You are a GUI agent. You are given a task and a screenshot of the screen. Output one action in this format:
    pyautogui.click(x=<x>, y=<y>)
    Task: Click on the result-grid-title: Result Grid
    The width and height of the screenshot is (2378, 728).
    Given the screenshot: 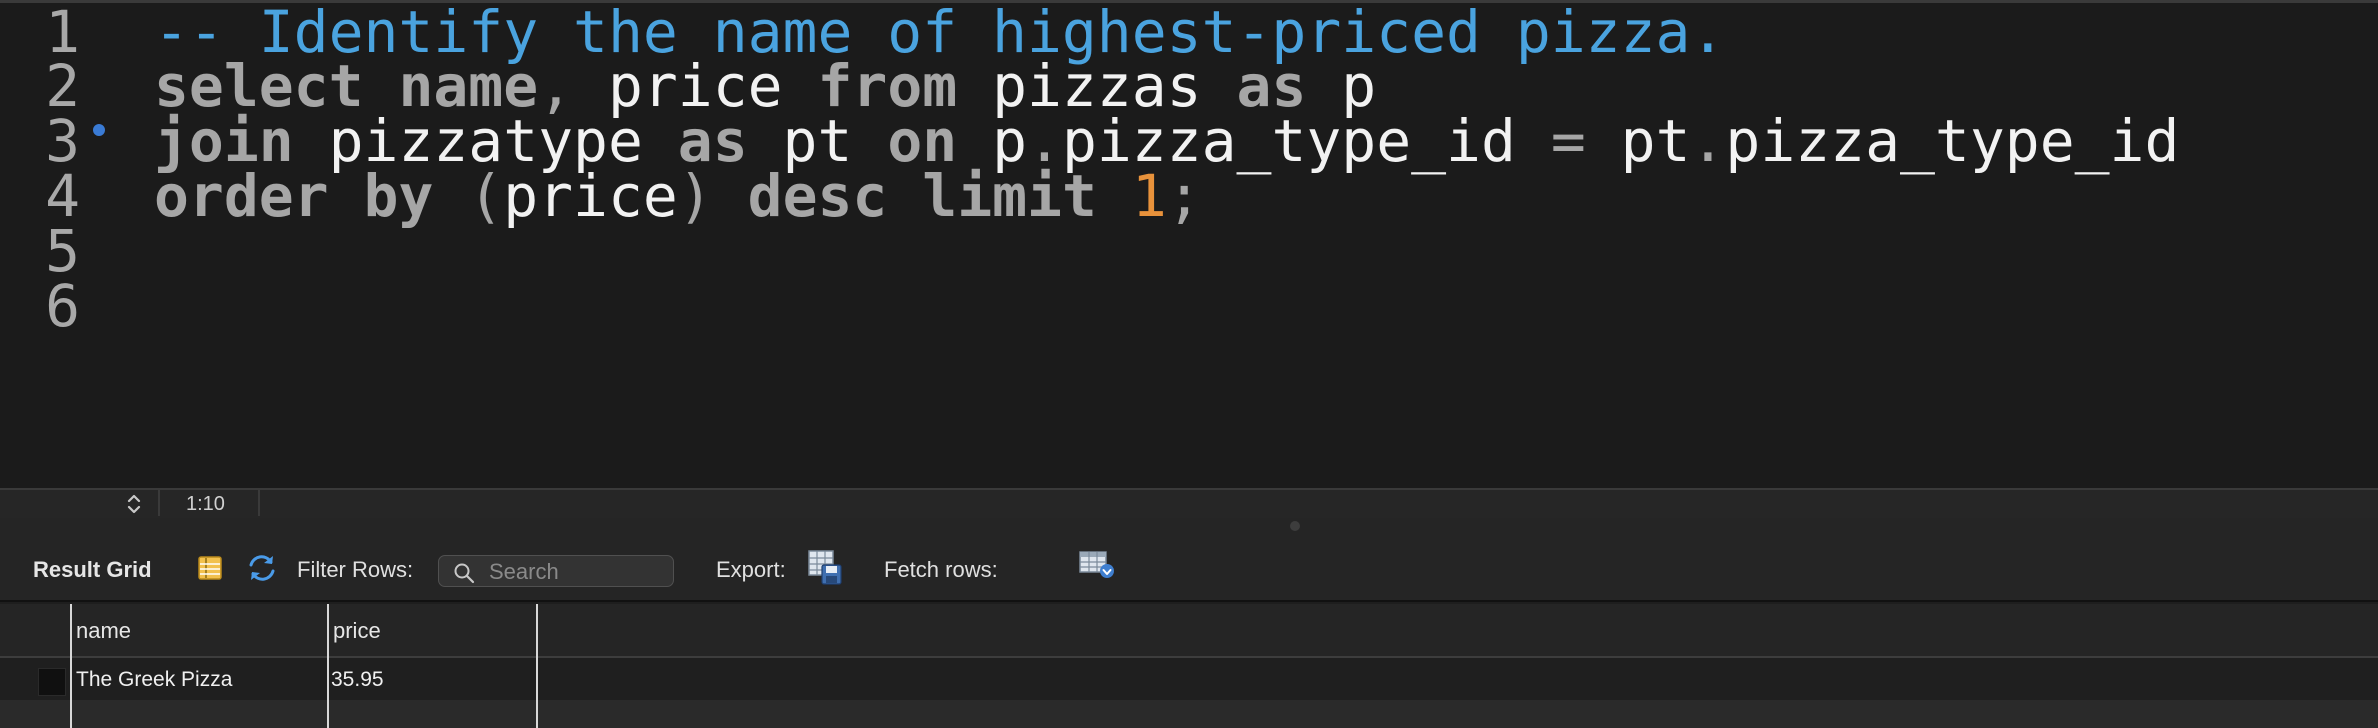 What is the action you would take?
    pyautogui.click(x=92, y=569)
    